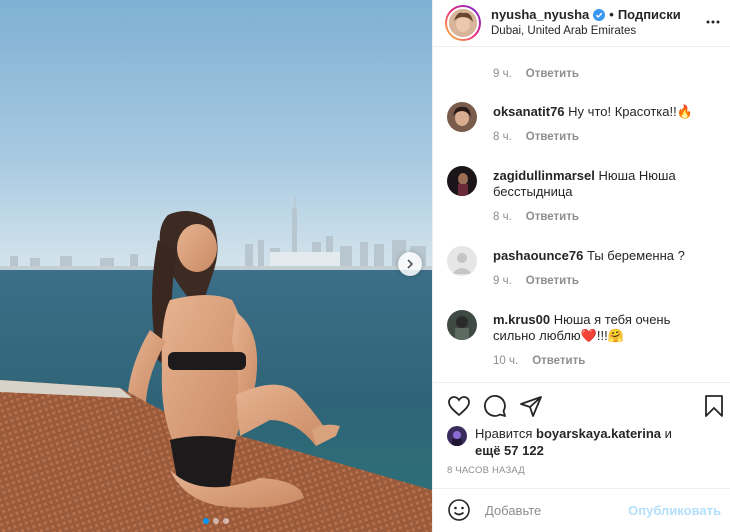 This screenshot has height=532, width=730. I want to click on post-actions, so click(495, 406).